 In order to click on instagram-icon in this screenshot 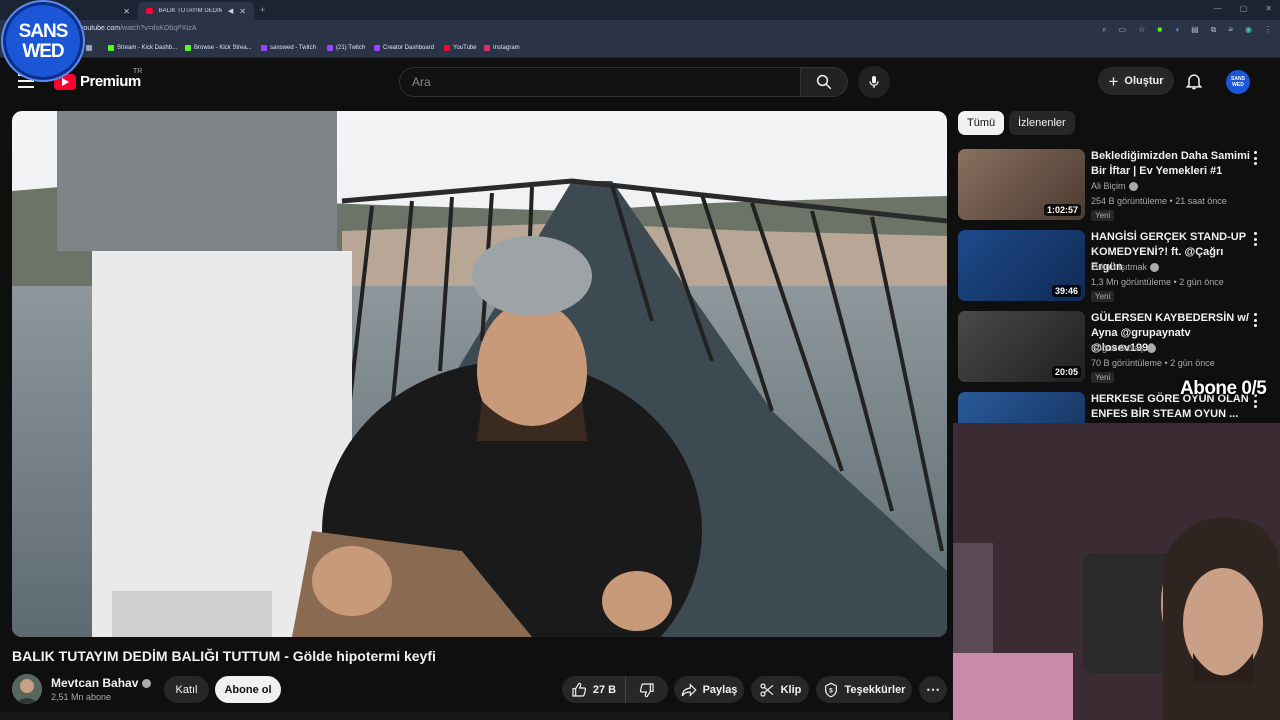, I will do `click(487, 48)`.